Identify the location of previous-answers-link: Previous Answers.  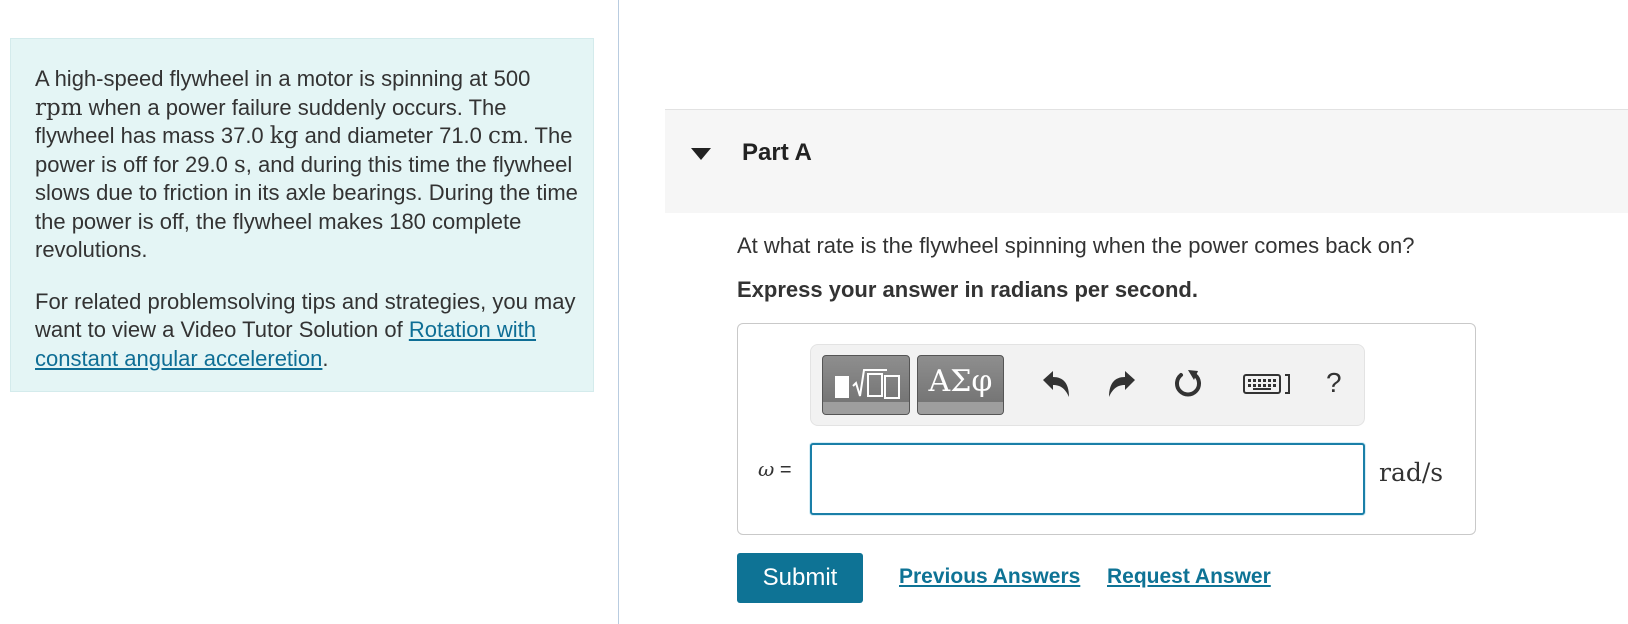
(989, 577).